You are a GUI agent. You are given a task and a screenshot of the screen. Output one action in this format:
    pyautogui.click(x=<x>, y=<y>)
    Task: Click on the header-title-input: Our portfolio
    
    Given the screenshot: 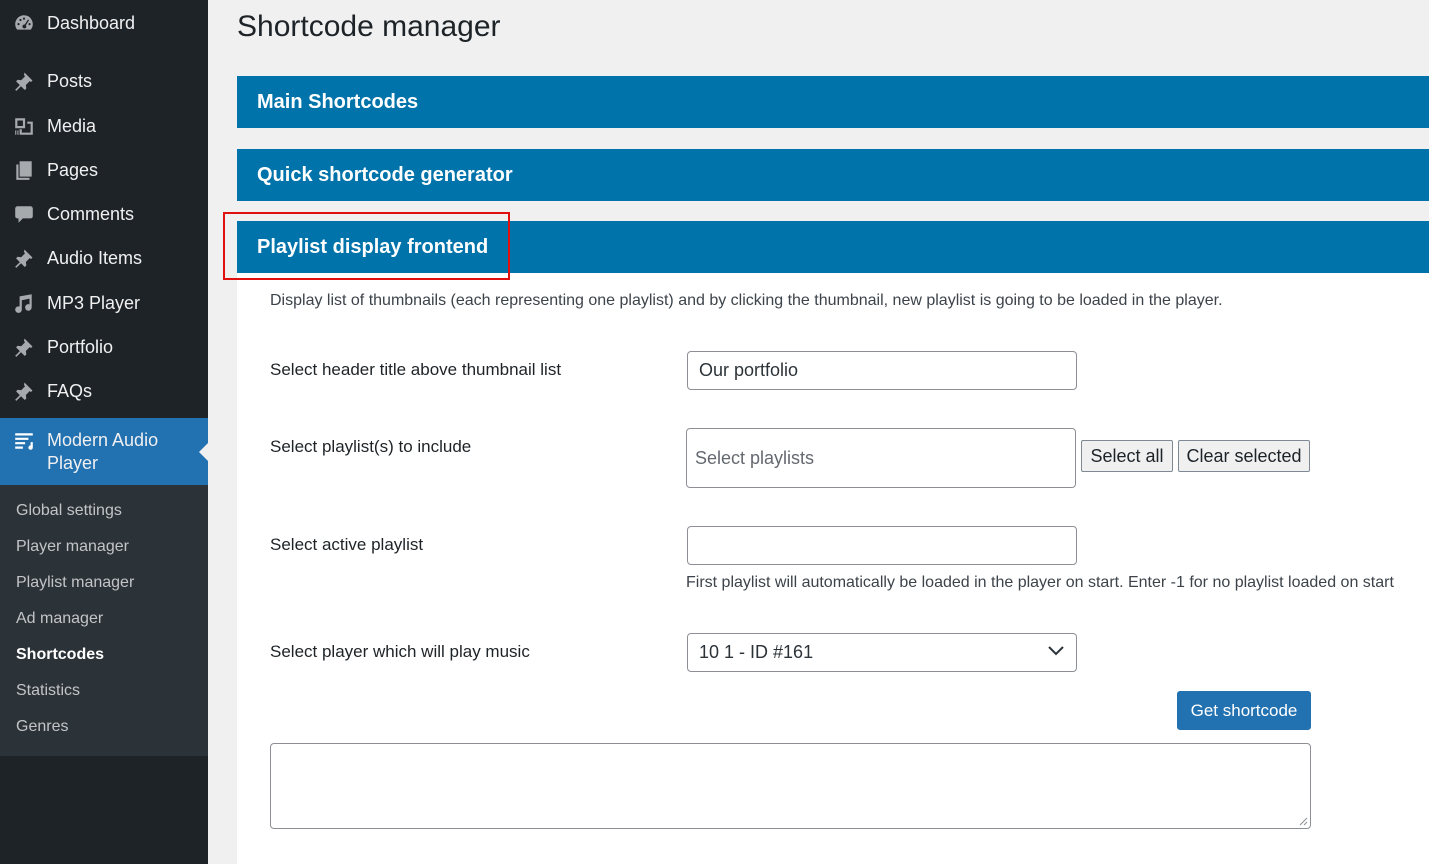 What is the action you would take?
    pyautogui.click(x=882, y=370)
    